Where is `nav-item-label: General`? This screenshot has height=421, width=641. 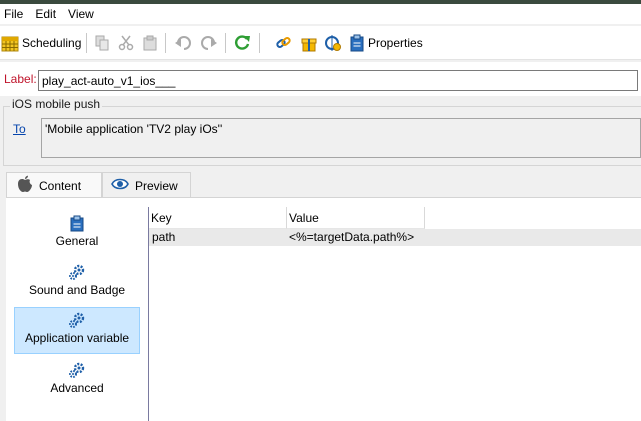
nav-item-label: General is located at coordinates (77, 241).